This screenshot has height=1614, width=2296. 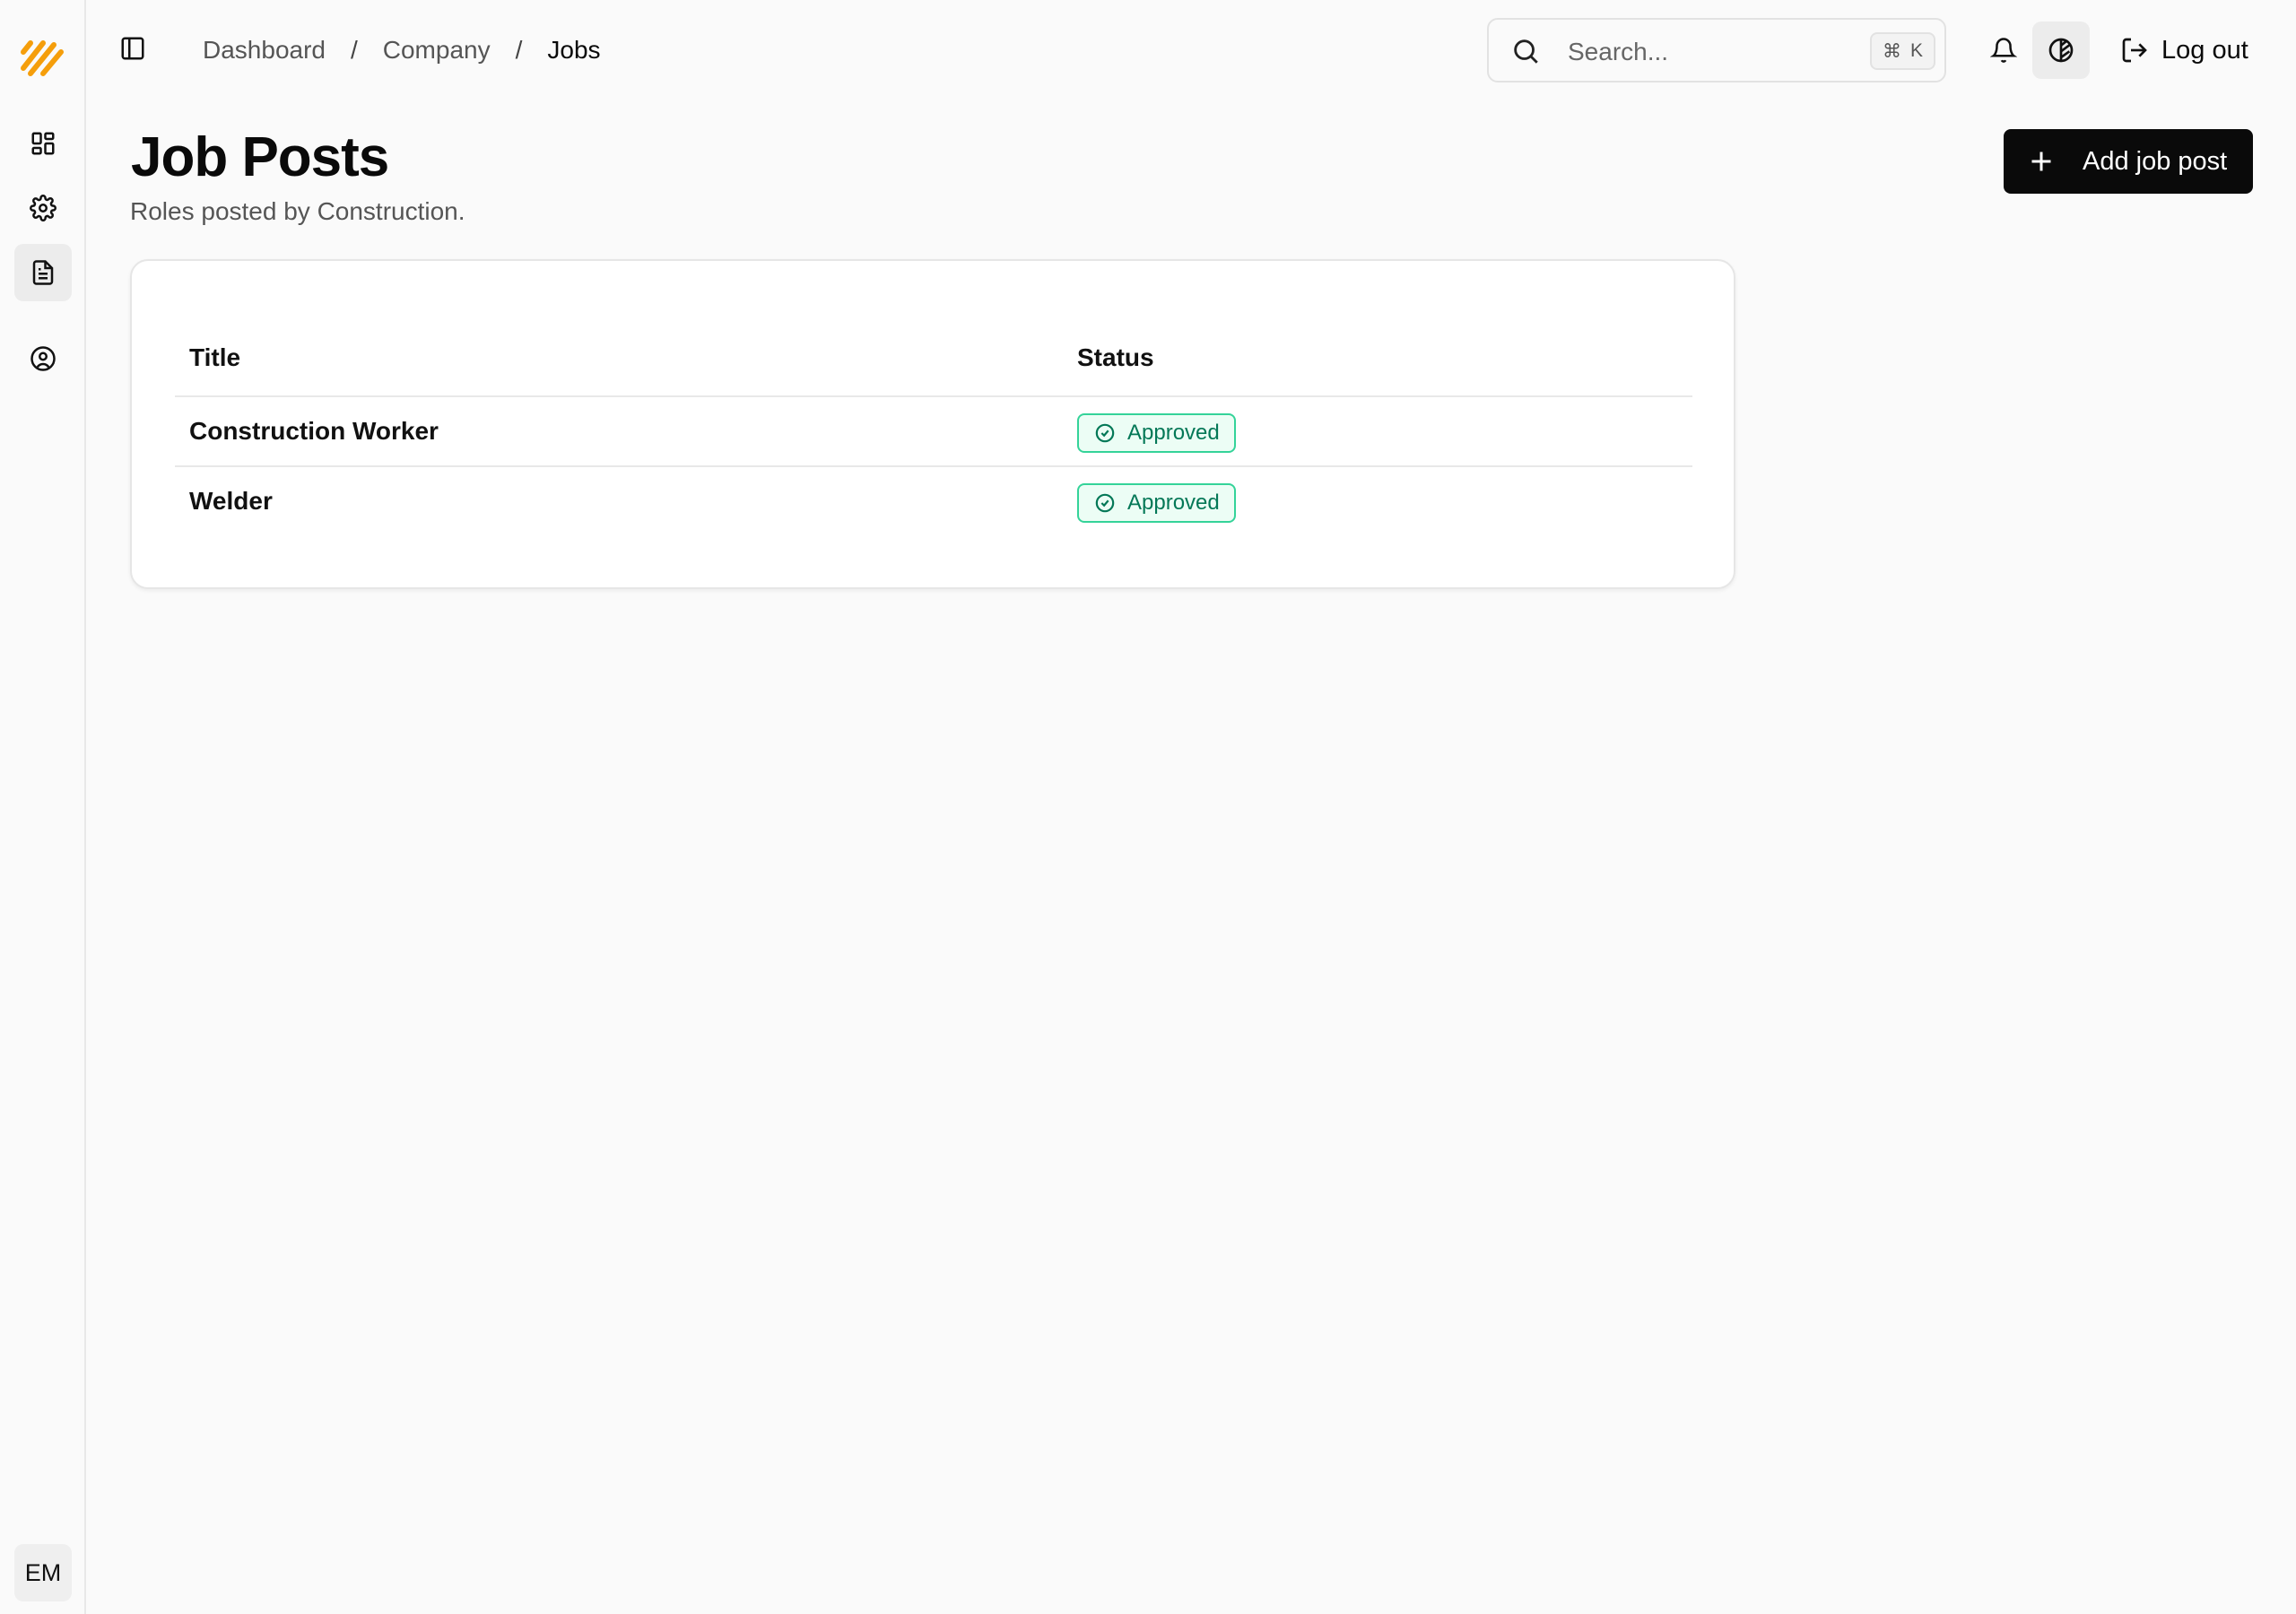 I want to click on sidebar-toggle-button, so click(x=132, y=48).